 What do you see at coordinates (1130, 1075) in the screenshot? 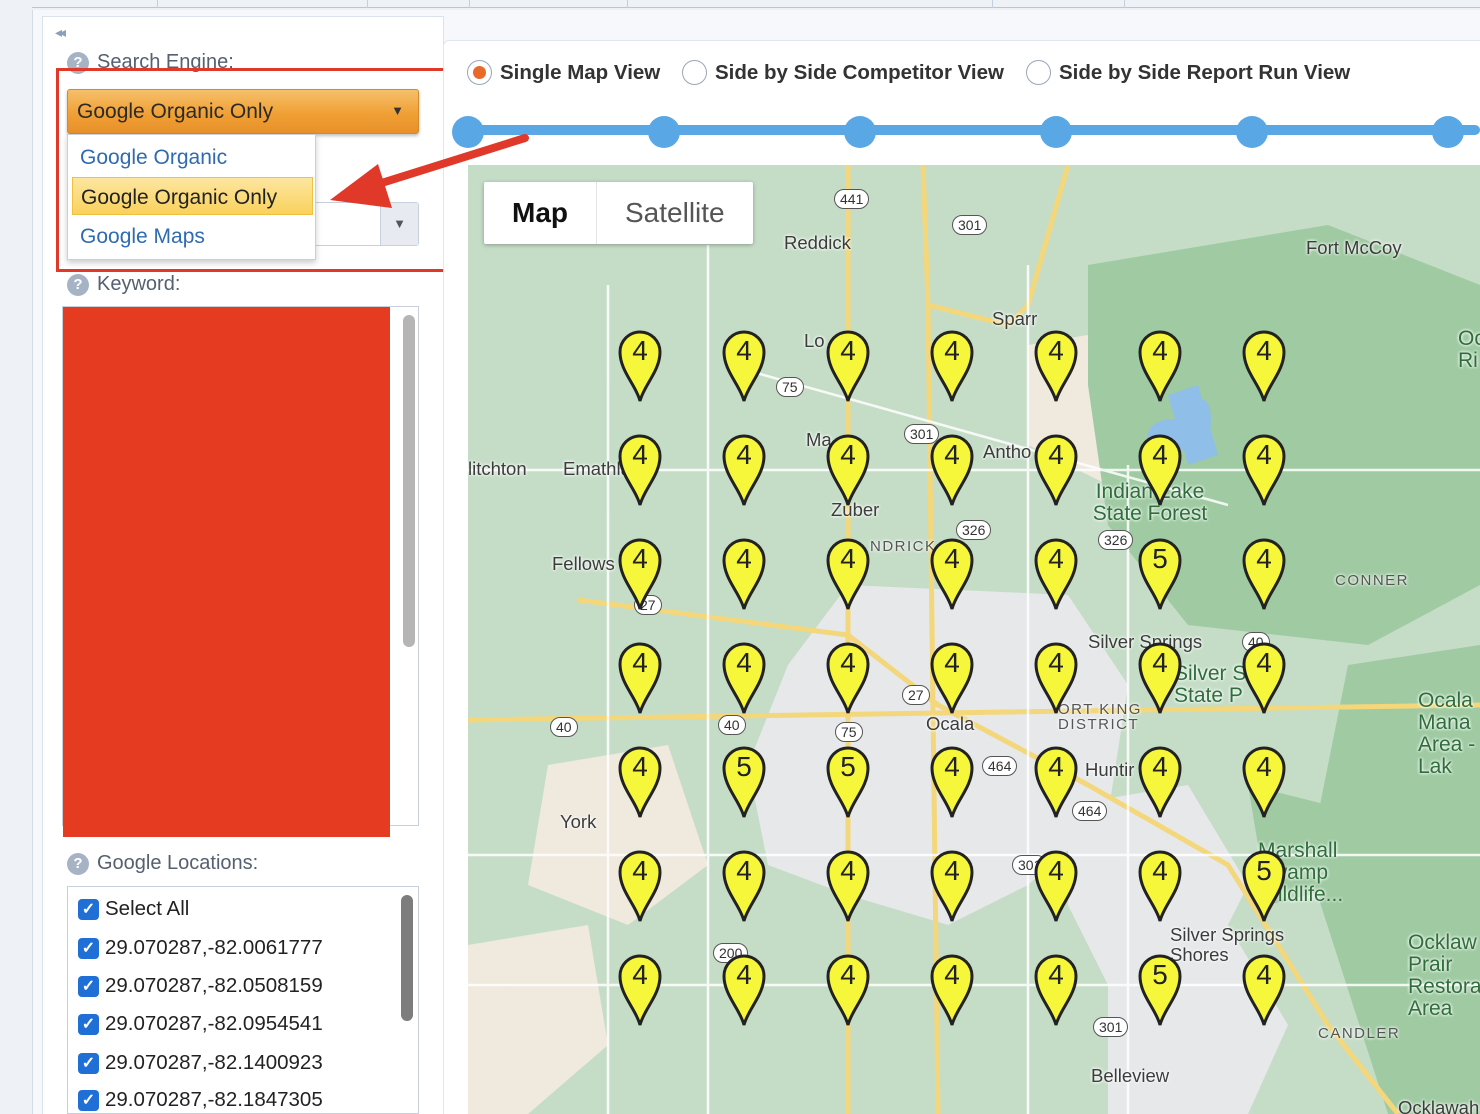
I see `place-label: Belleview` at bounding box center [1130, 1075].